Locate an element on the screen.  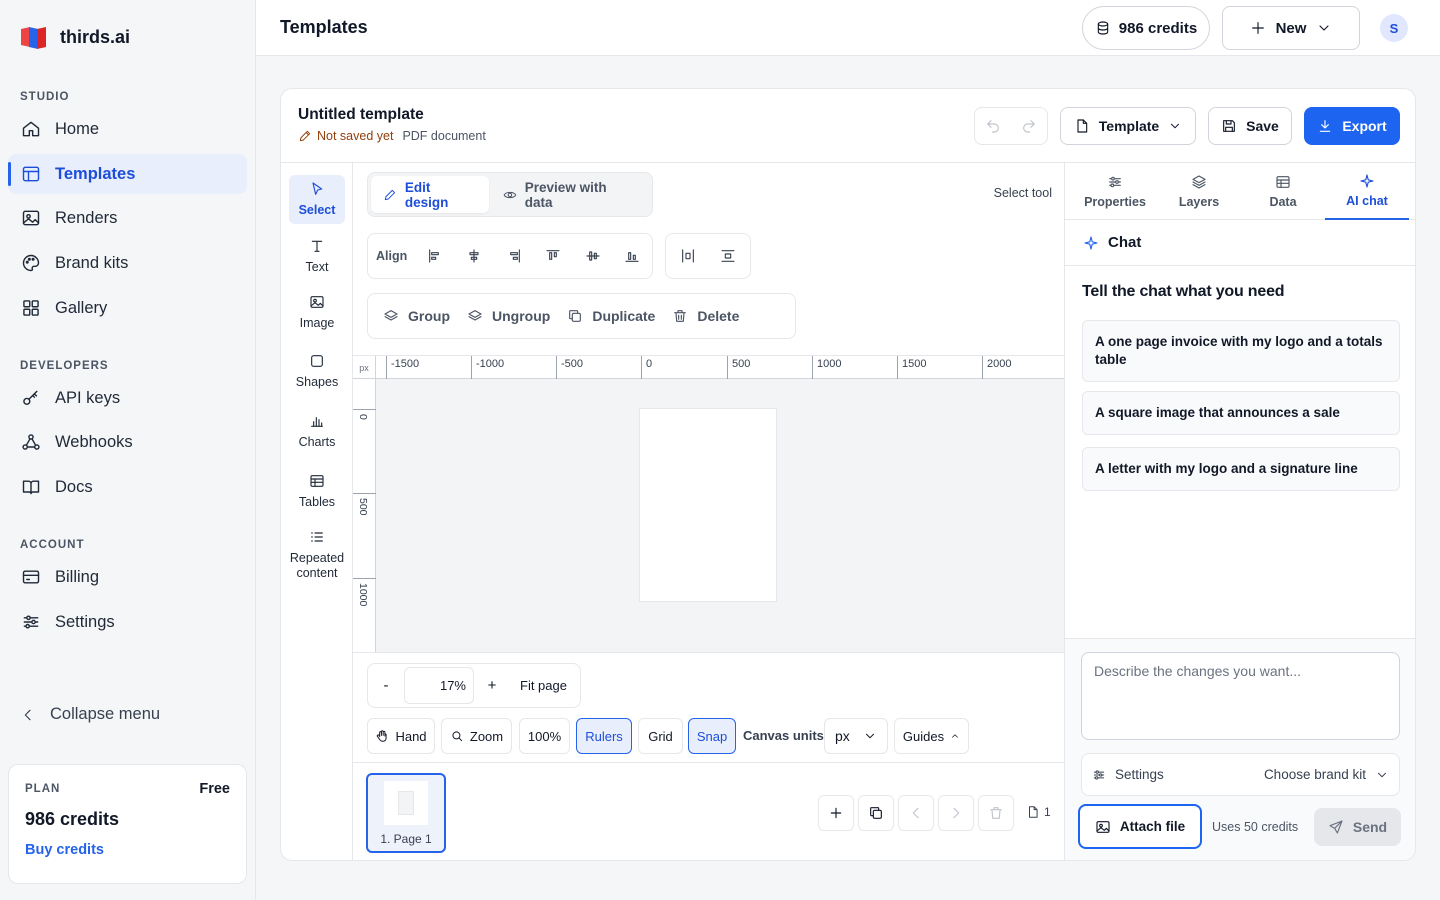
sidebar-item-gallery: Gallery is located at coordinates (127, 308).